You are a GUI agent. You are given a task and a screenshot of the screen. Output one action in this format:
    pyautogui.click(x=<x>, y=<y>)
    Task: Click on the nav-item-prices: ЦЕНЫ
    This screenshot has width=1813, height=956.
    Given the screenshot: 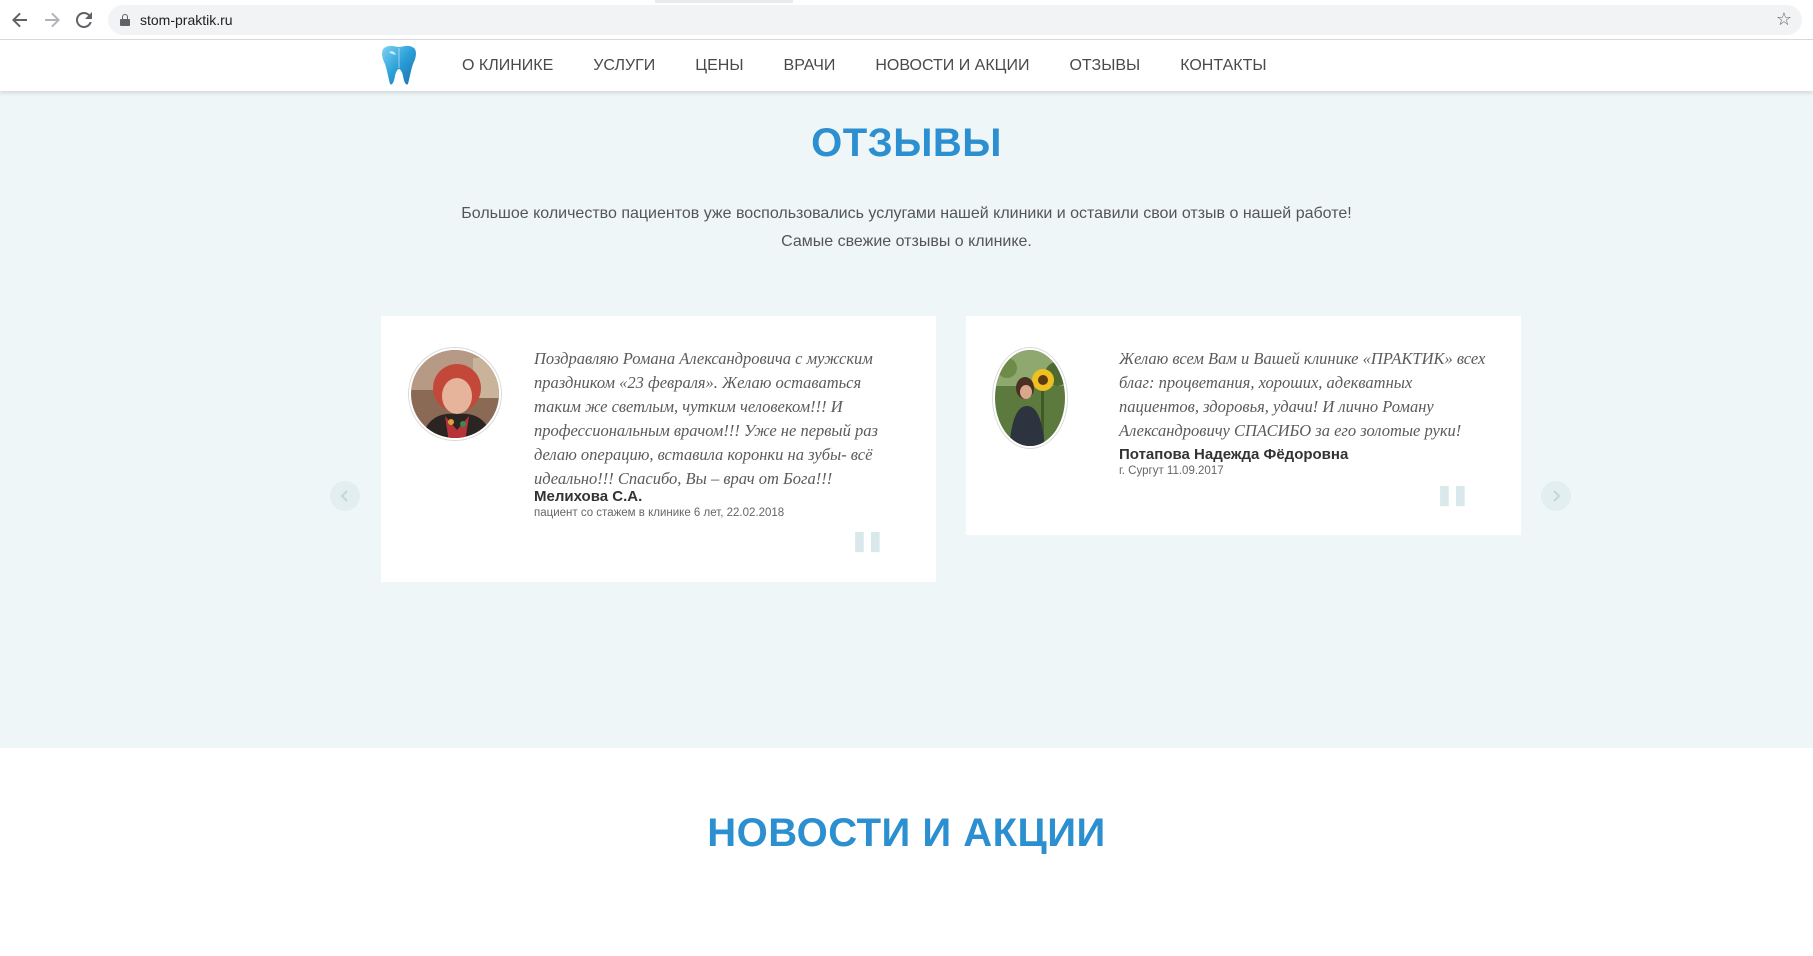 What is the action you would take?
    pyautogui.click(x=719, y=66)
    